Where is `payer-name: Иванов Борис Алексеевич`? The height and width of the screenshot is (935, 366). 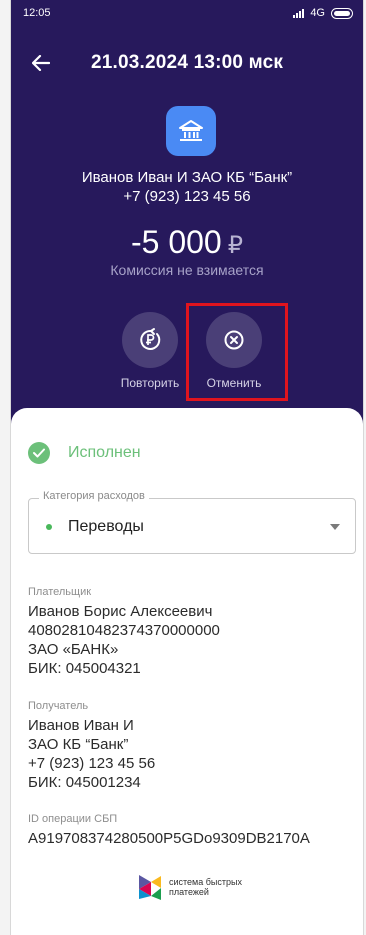
payer-name: Иванов Борис Алексеевич is located at coordinates (120, 611).